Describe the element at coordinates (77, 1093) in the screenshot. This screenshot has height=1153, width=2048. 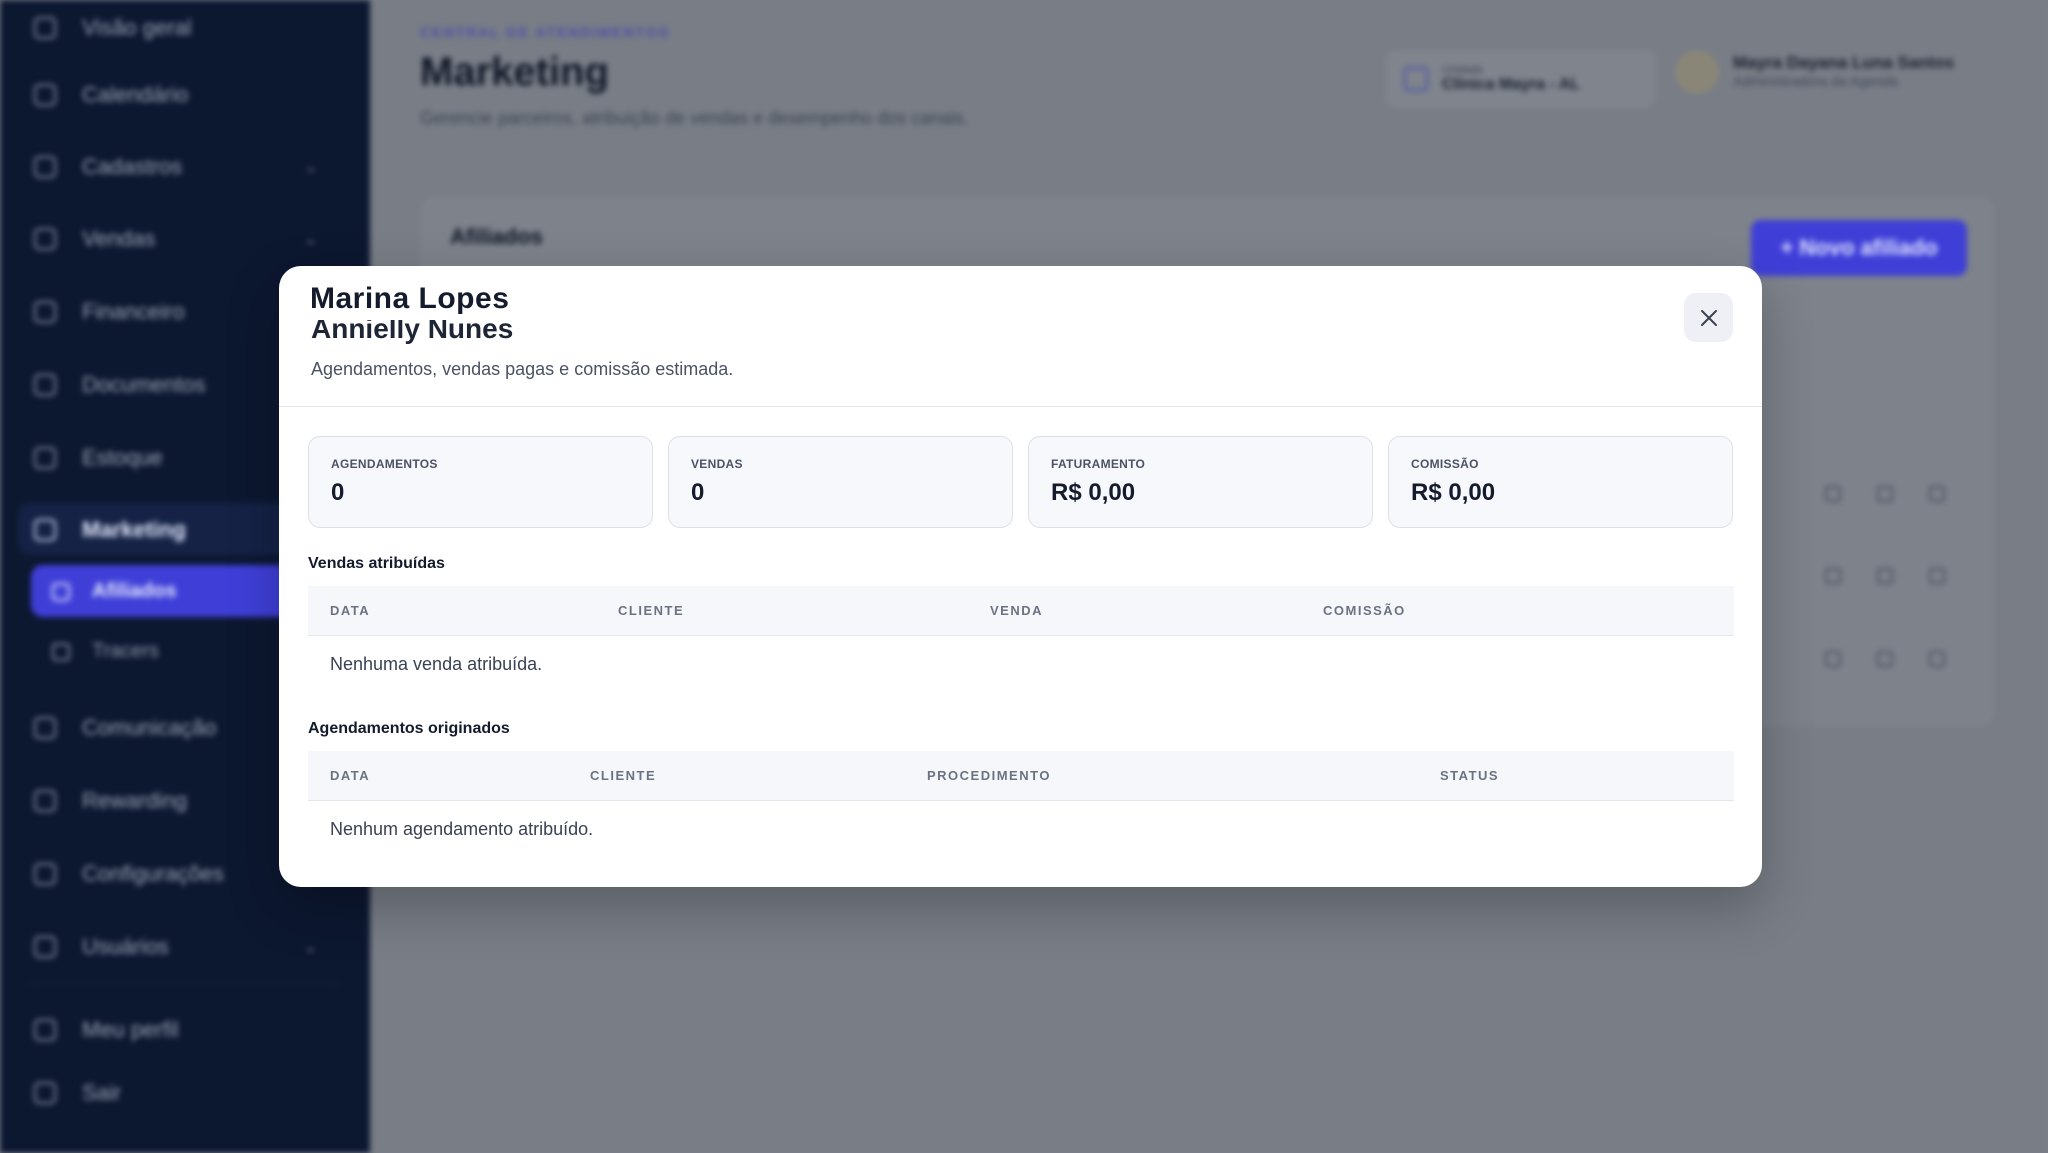
I see `sidebar-item-sair: Sair` at that location.